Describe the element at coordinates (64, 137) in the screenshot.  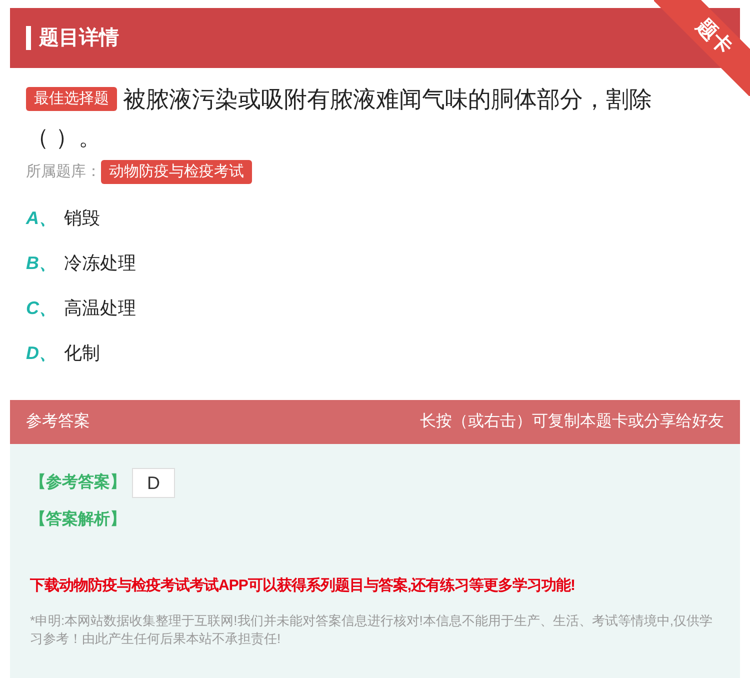
I see `question-text: （ ）。` at that location.